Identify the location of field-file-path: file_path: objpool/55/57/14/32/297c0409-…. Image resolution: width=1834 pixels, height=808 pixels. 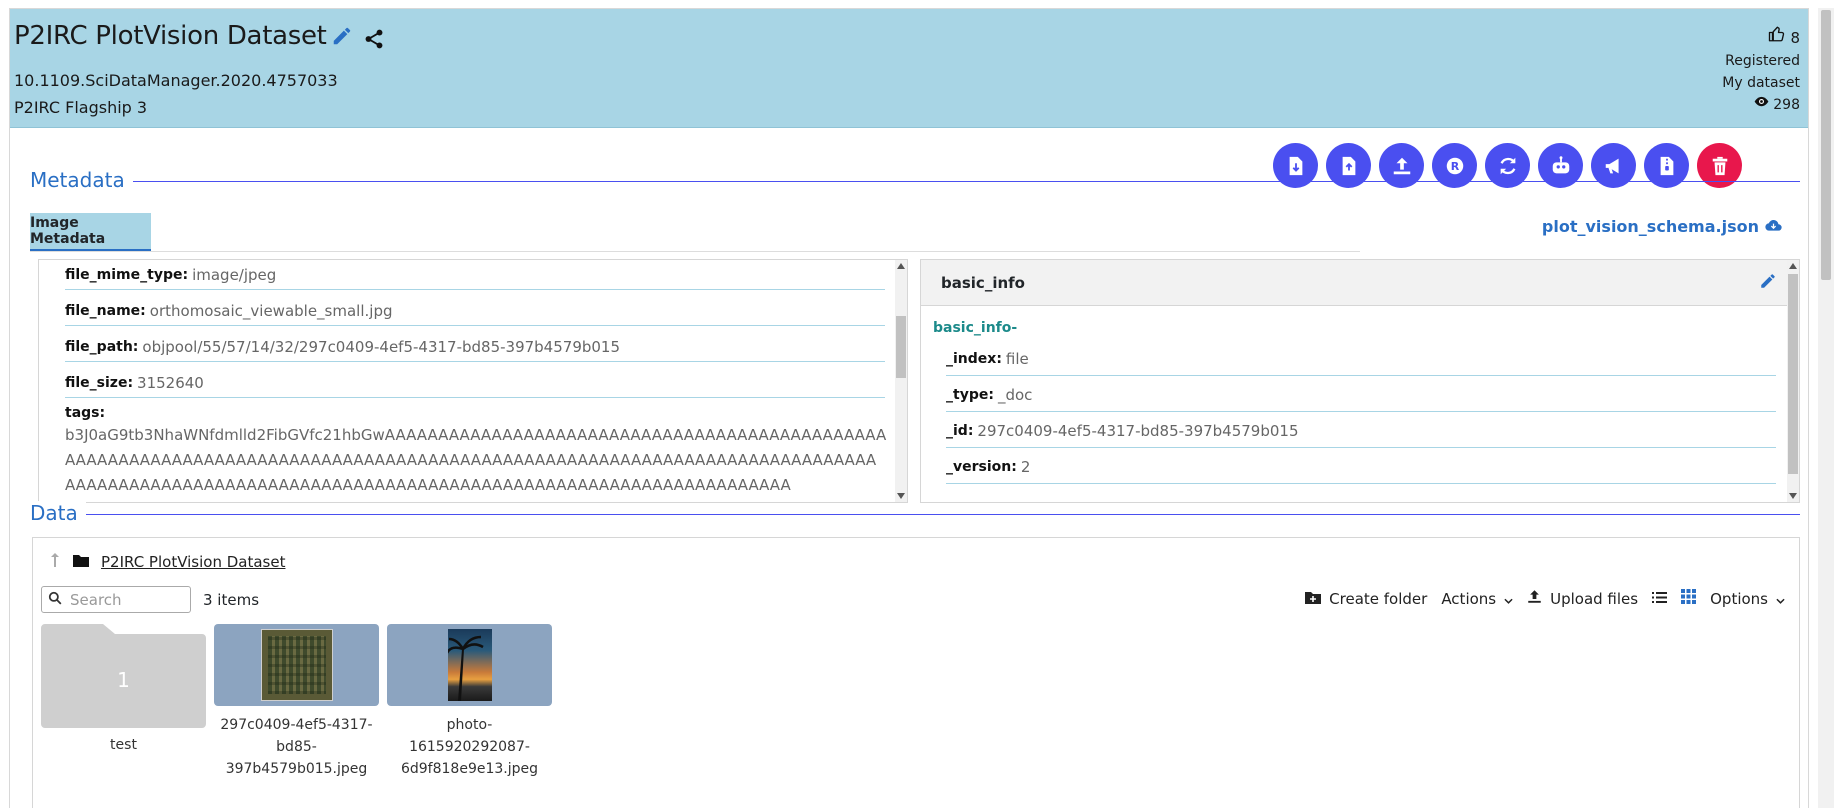
(475, 344).